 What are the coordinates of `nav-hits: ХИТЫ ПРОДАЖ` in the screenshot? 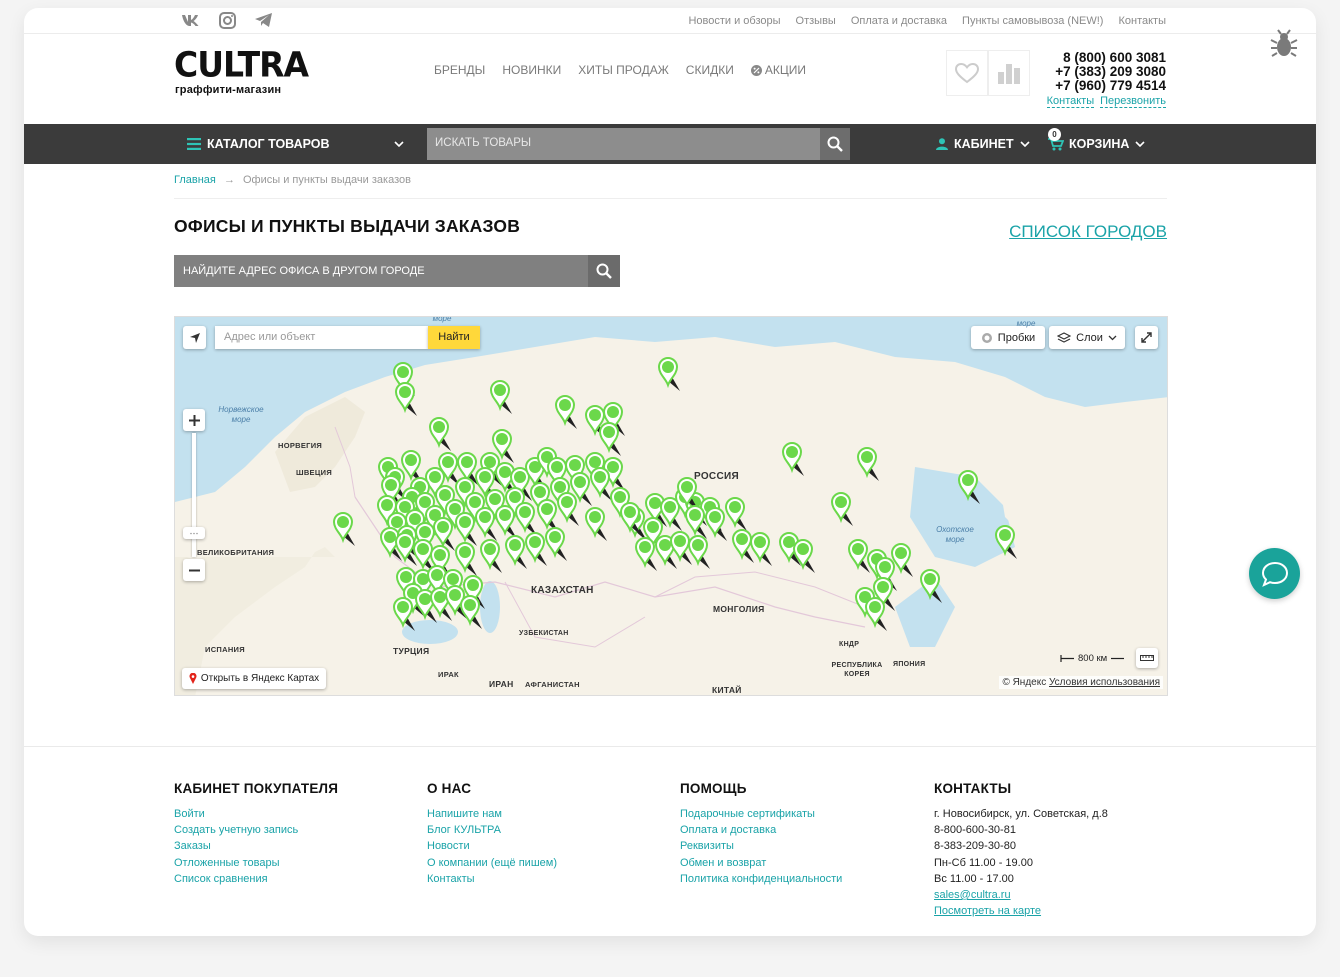 It's located at (623, 70).